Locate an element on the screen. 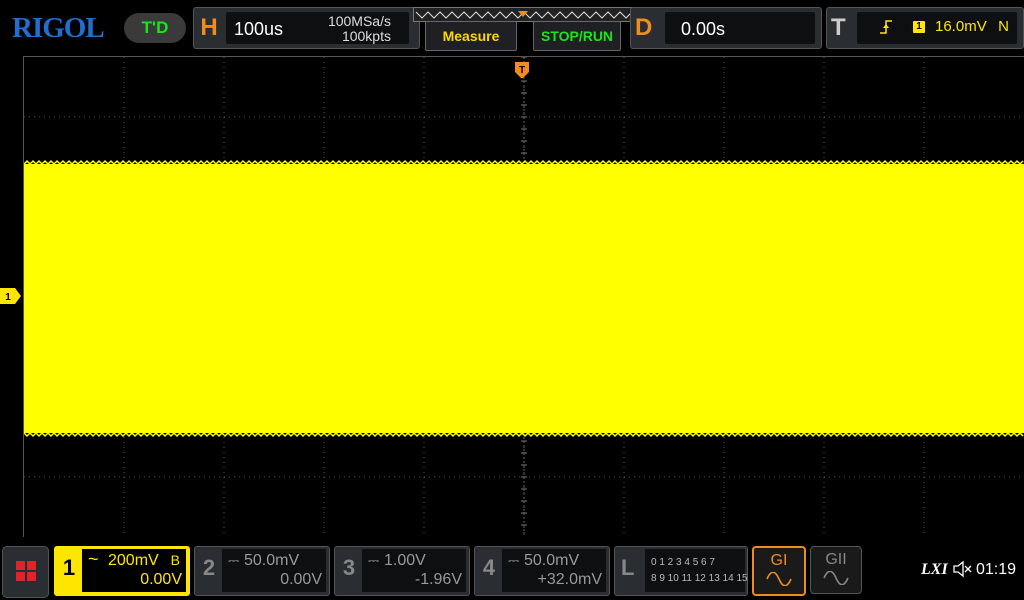  channel-2-panel: 2 ⎓ 50.0mV 0.00V is located at coordinates (262, 571).